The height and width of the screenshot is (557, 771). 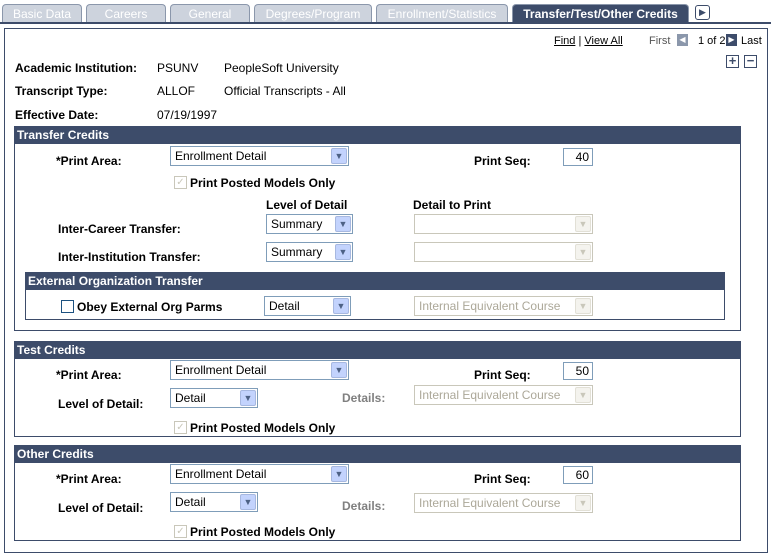 What do you see at coordinates (263, 532) in the screenshot?
I see `other-posted-models-label: Print Posted Models Only` at bounding box center [263, 532].